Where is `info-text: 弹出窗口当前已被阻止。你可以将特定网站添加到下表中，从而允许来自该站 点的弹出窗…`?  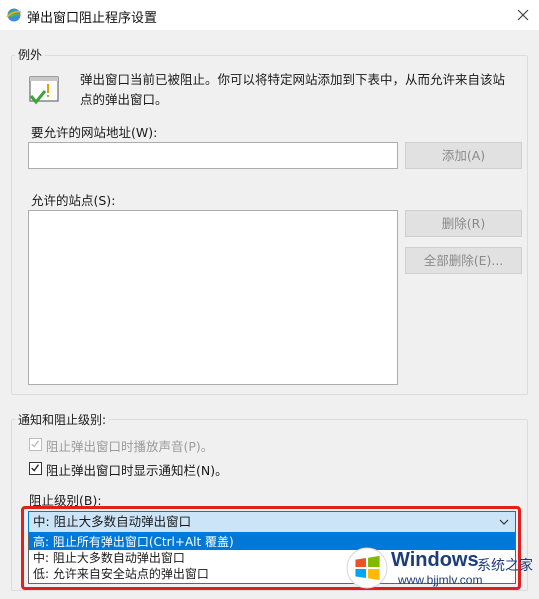
info-text: 弹出窗口当前已被阻止。你可以将特定网站添加到下表中，从而允许来自该站 点的弹出窗… is located at coordinates (293, 89).